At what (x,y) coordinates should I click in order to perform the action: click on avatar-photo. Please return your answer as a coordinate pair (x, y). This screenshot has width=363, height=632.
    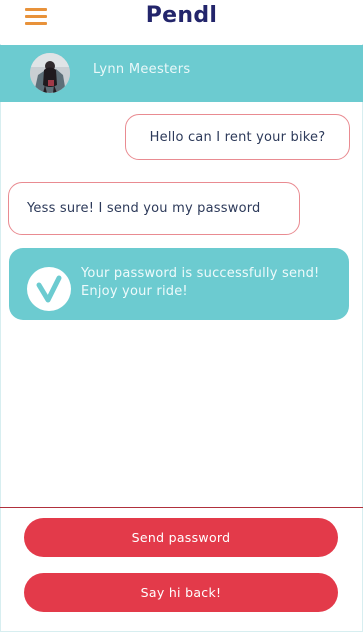
    Looking at the image, I should click on (50, 73).